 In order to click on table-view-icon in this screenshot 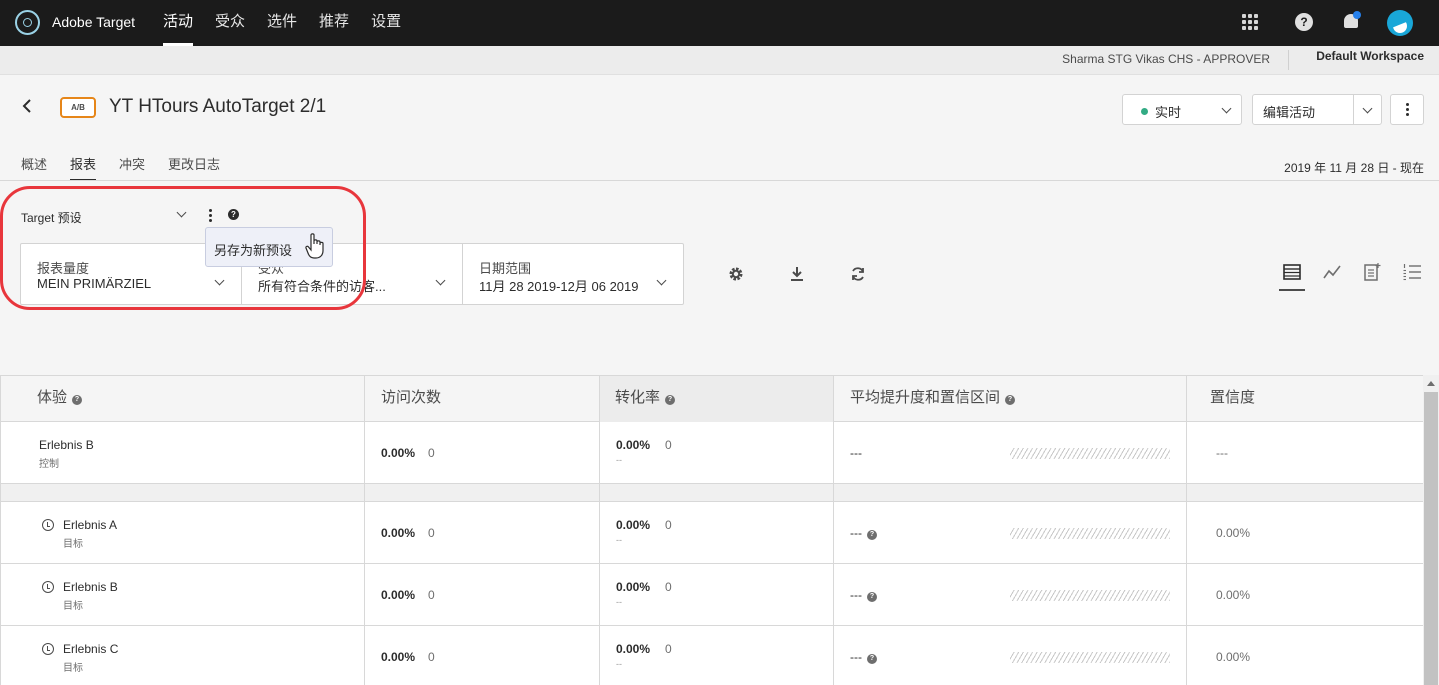, I will do `click(1292, 272)`.